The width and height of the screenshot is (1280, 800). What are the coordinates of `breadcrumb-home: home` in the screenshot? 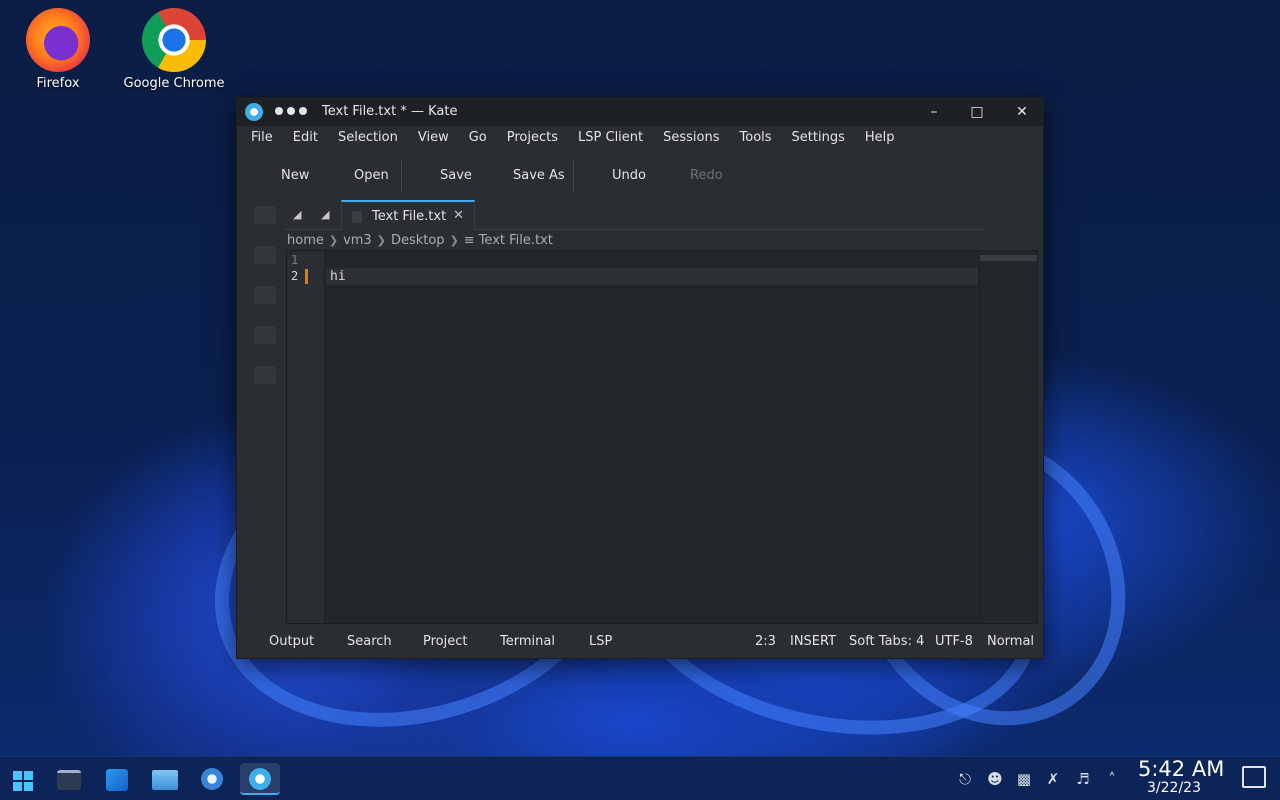 It's located at (305, 240).